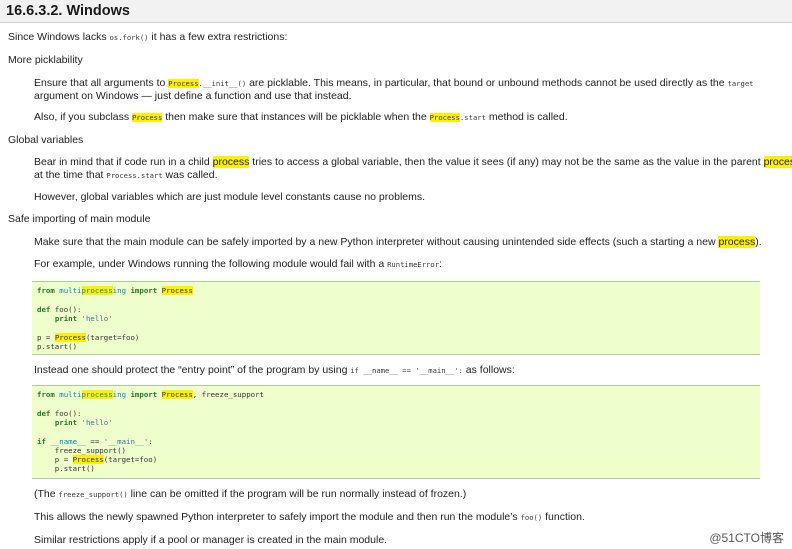 The height and width of the screenshot is (549, 792). Describe the element at coordinates (81, 450) in the screenshot. I see `code-line: freeze_support()` at that location.